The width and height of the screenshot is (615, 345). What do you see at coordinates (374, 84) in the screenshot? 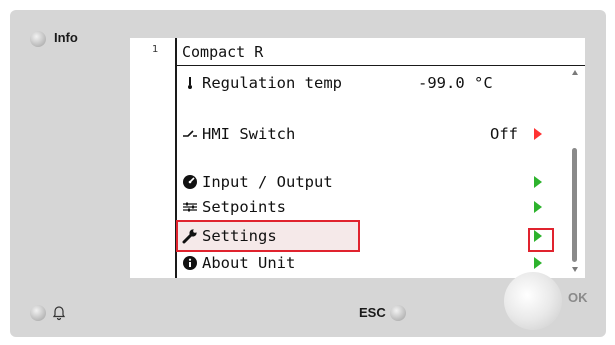
I see `row-regulation-temp: Regulation temp -99.0 °C` at bounding box center [374, 84].